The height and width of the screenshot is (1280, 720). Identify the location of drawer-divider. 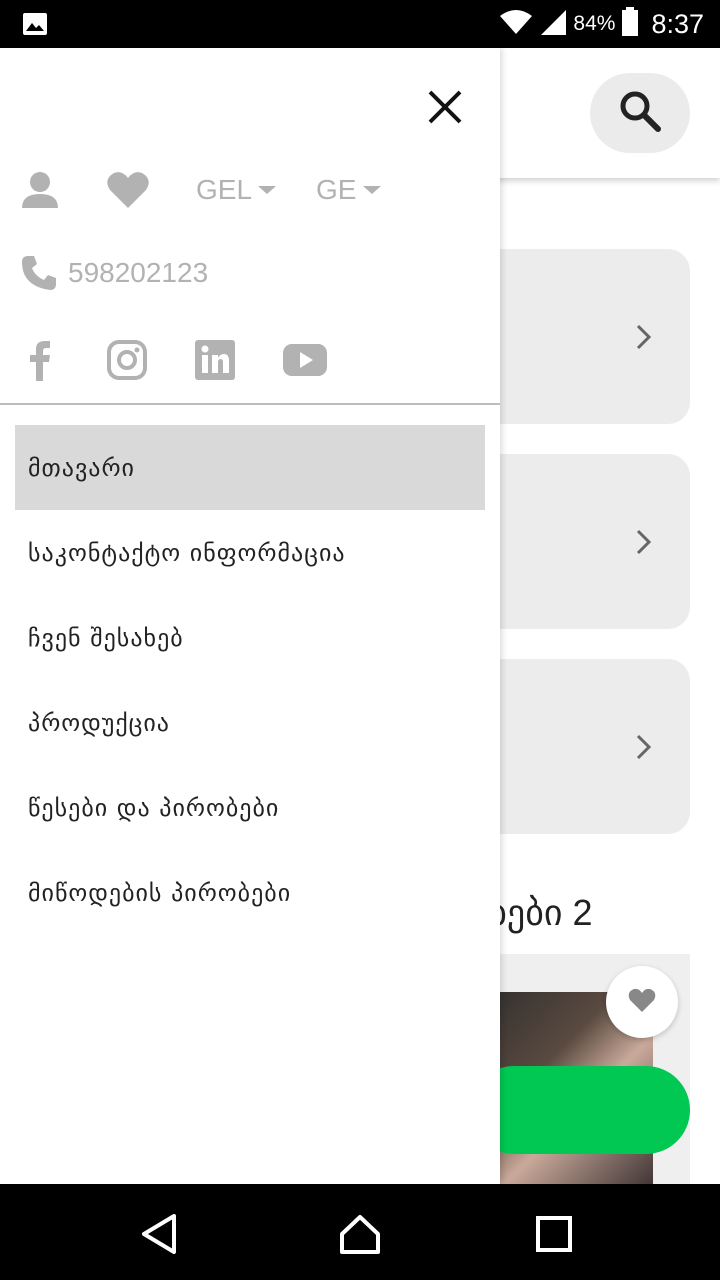
(250, 404).